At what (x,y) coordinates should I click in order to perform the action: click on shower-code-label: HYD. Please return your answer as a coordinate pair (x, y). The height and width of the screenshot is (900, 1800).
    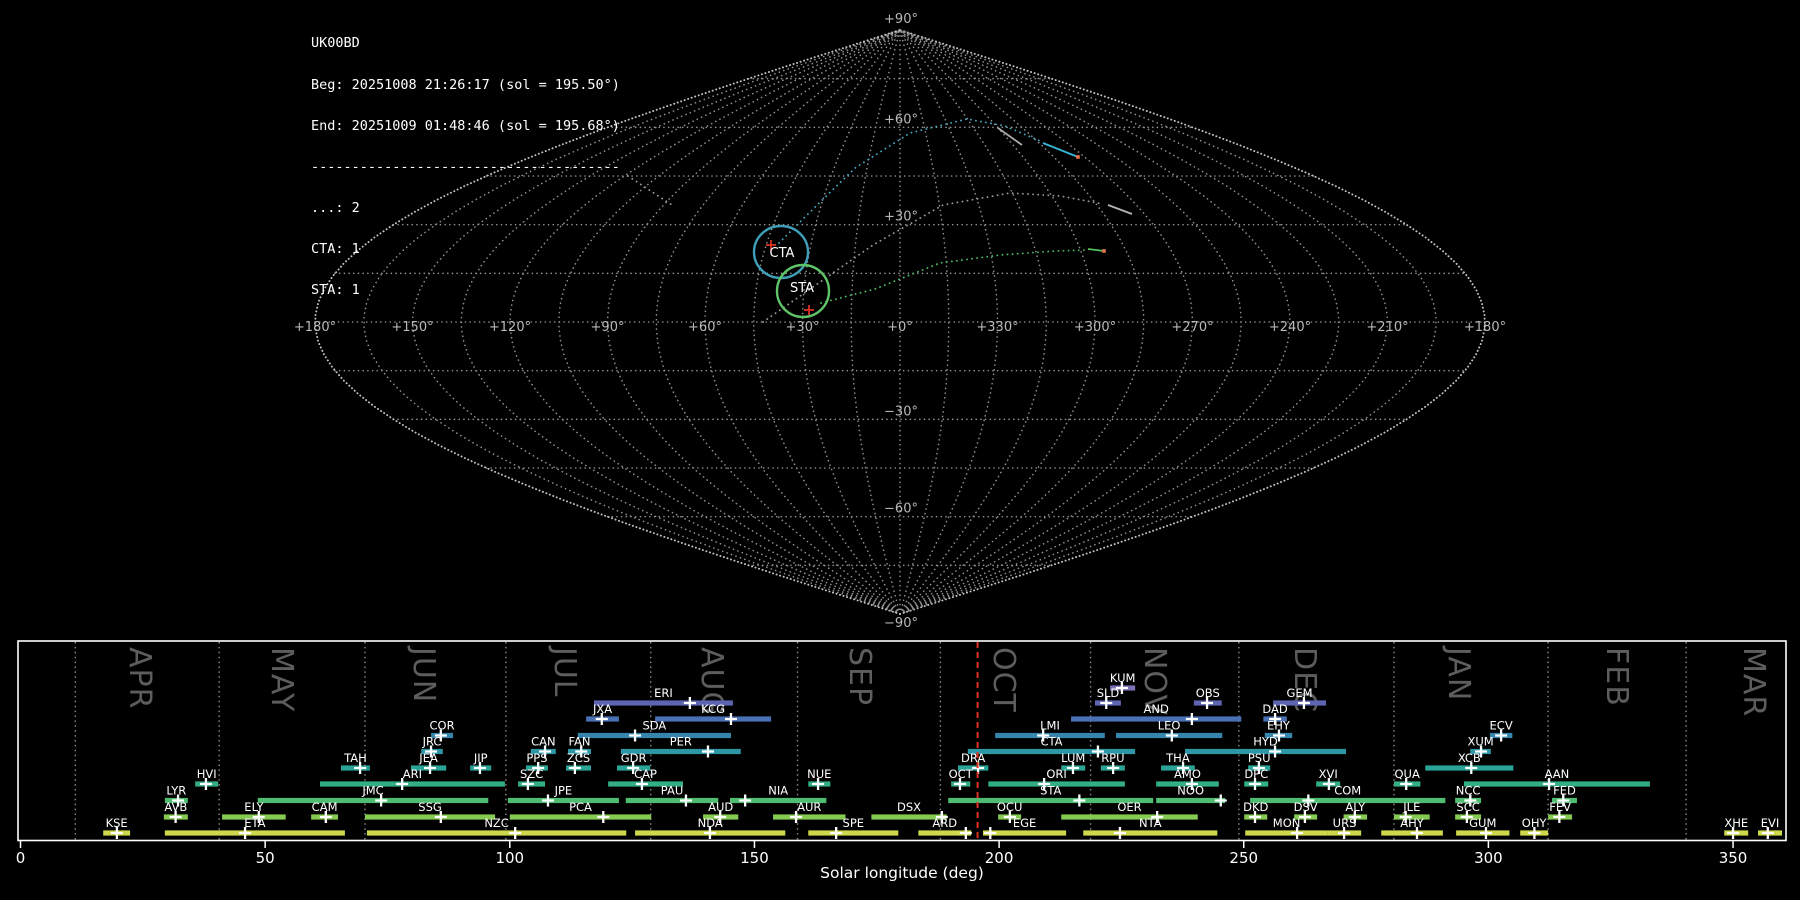
    Looking at the image, I should click on (1265, 742).